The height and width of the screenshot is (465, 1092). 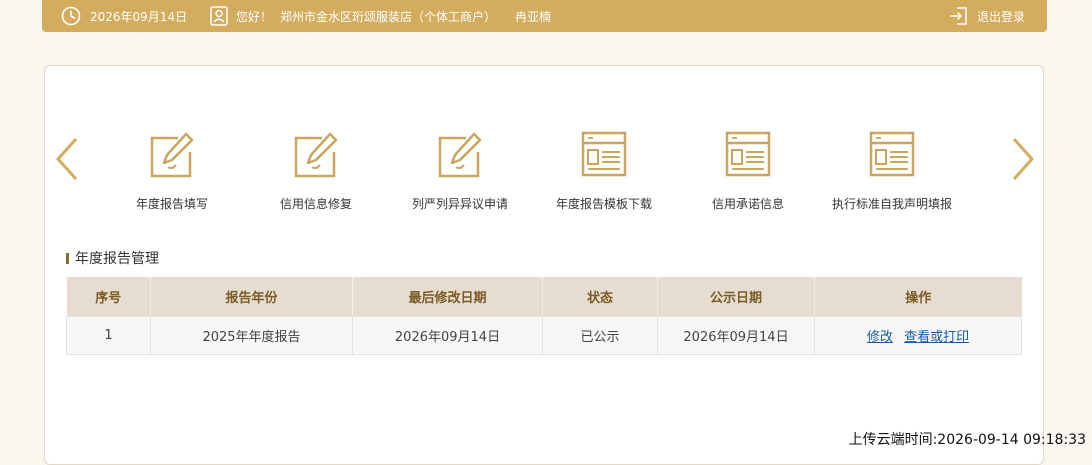 What do you see at coordinates (880, 337) in the screenshot?
I see `edit-link: 修改` at bounding box center [880, 337].